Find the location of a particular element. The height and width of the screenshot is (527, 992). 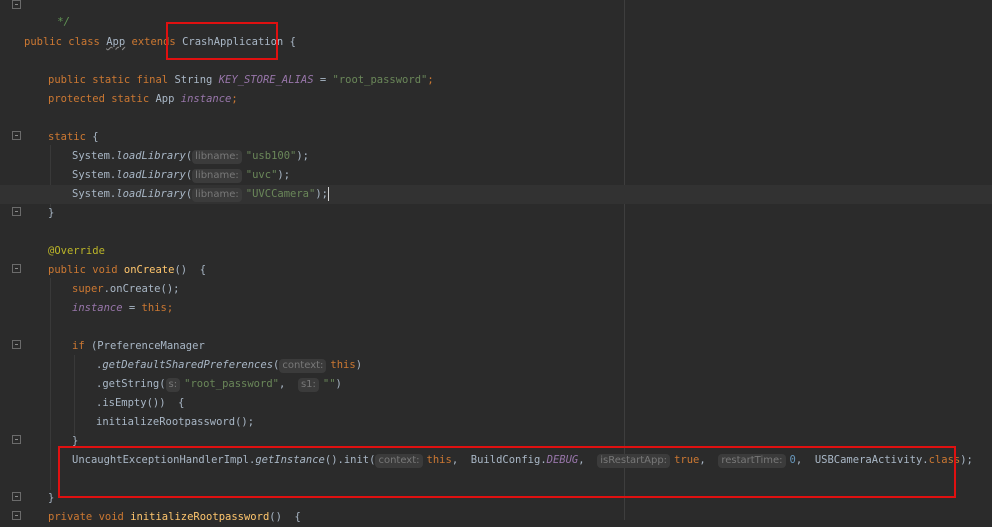

code-line-private: private void initializeRootpassword() { is located at coordinates (496, 517).